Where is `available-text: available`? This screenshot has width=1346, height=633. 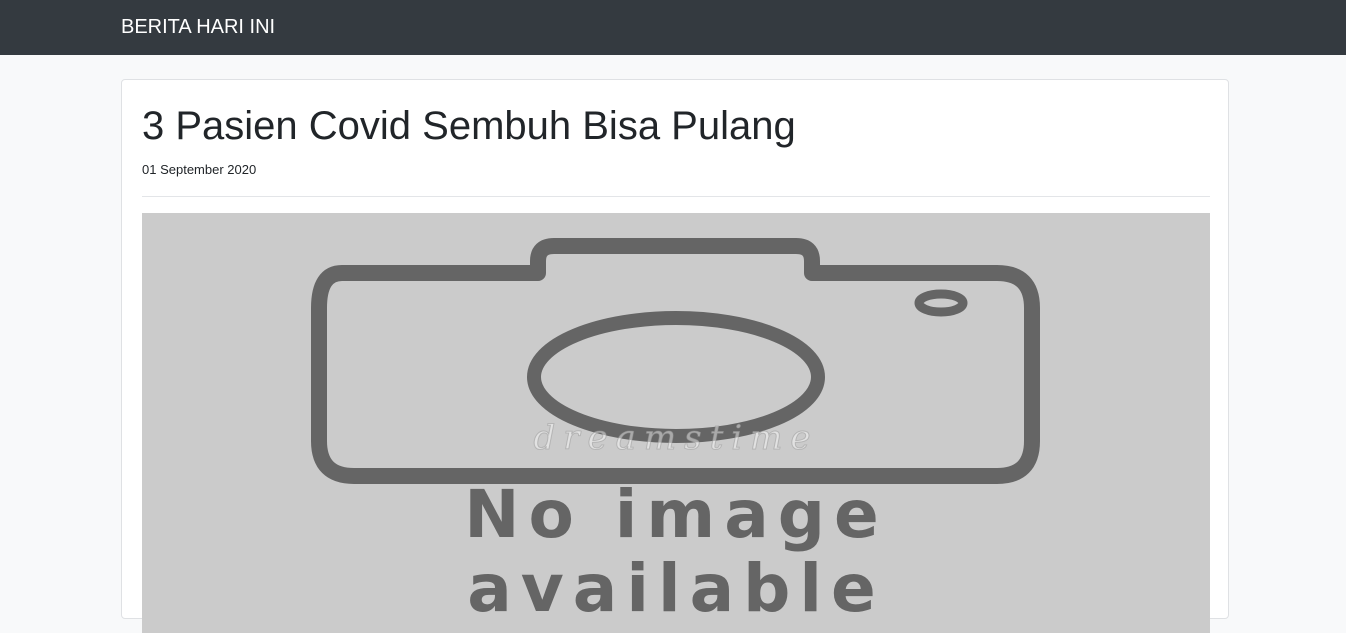 available-text: available is located at coordinates (676, 588).